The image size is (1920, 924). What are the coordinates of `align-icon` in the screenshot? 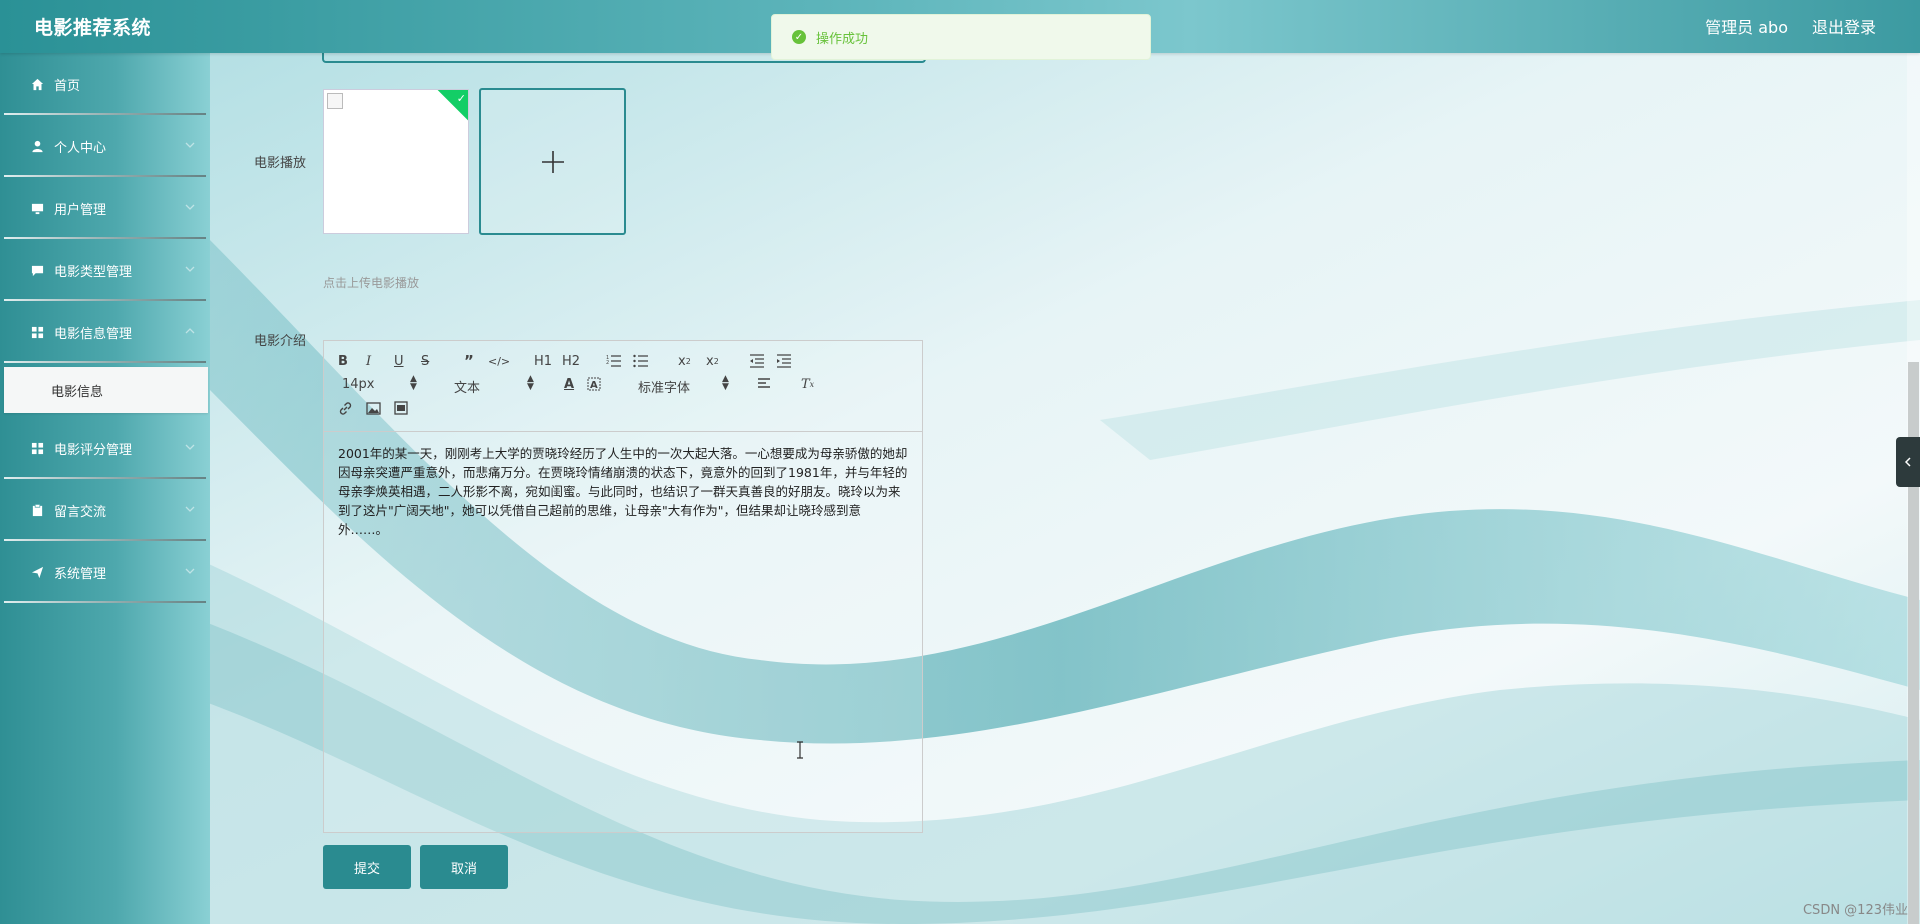 It's located at (764, 384).